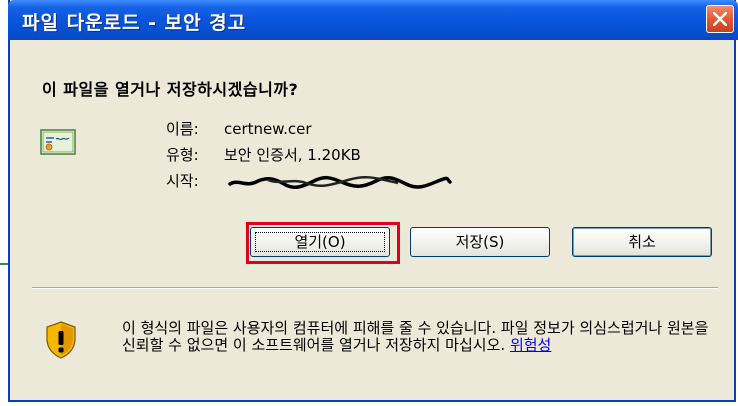 This screenshot has width=738, height=406. I want to click on dialog-question: 이 파일을 열거나 저장하시겠습니까?, so click(170, 89).